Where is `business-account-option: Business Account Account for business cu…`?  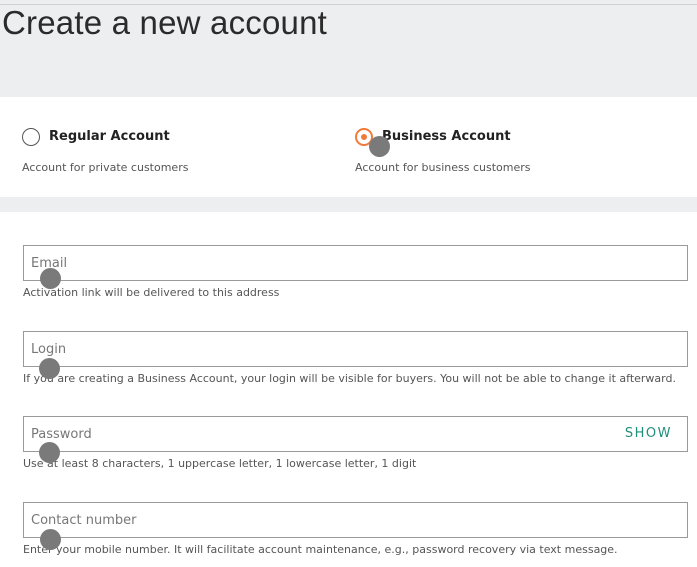
business-account-option: Business Account Account for business cu… is located at coordinates (505, 147).